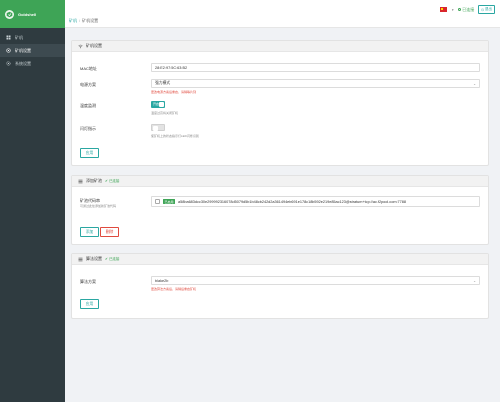  I want to click on mac-value: 28:E2:97:5C:63:B2, so click(171, 67).